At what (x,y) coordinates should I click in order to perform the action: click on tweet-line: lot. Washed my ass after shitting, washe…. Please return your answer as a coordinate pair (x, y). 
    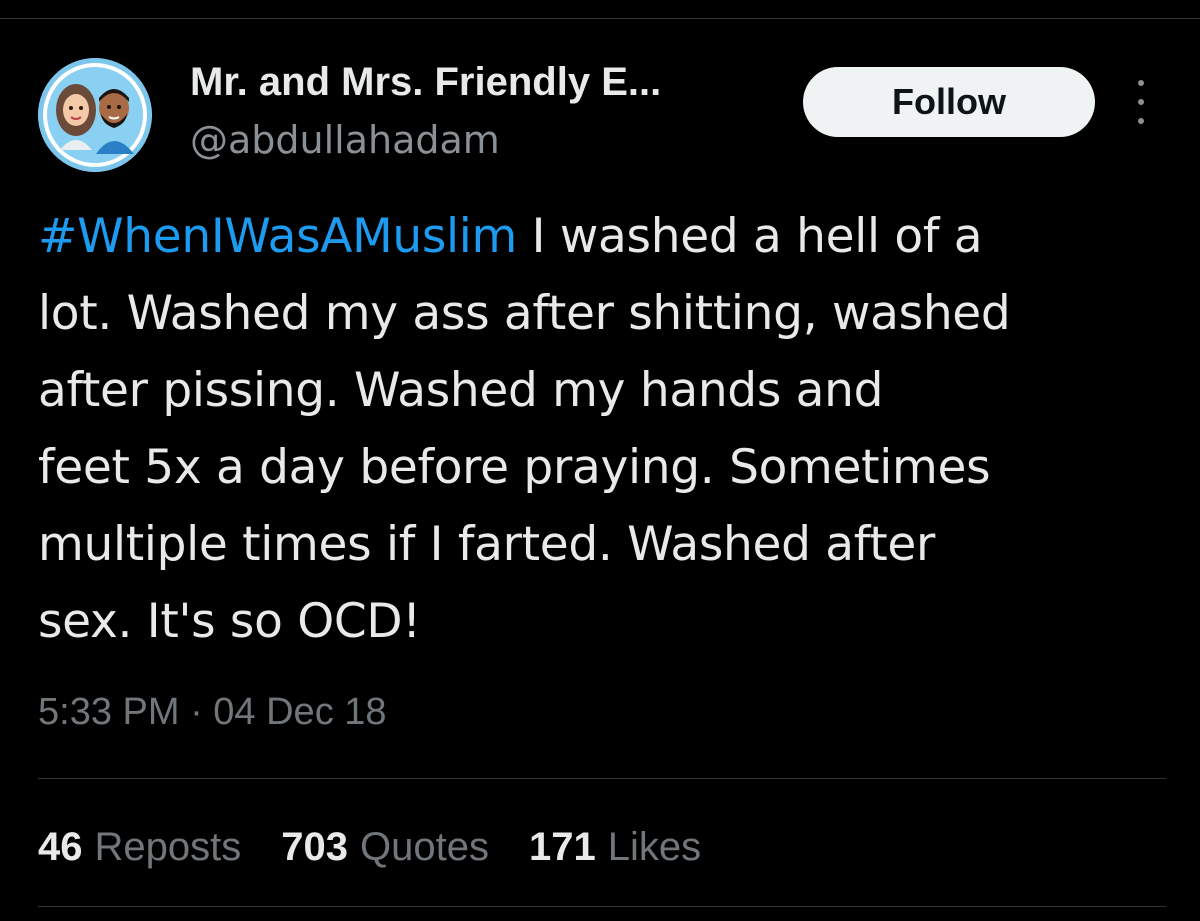
    Looking at the image, I should click on (524, 313).